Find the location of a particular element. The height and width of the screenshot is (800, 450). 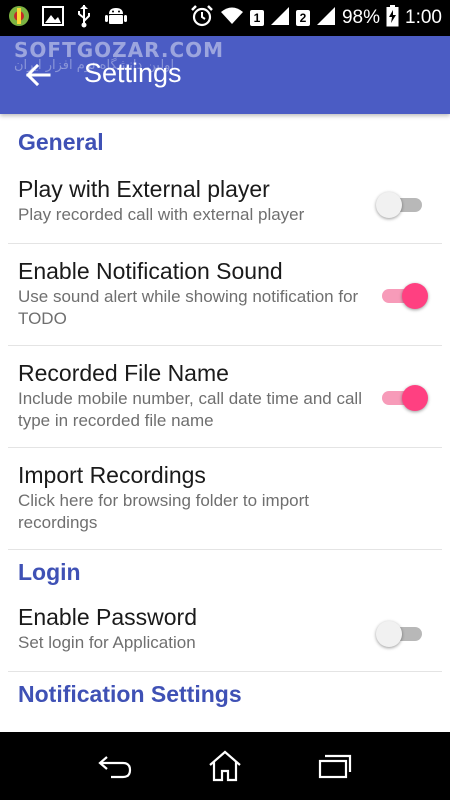

category-notification-settings: Notification Settings is located at coordinates (130, 694).